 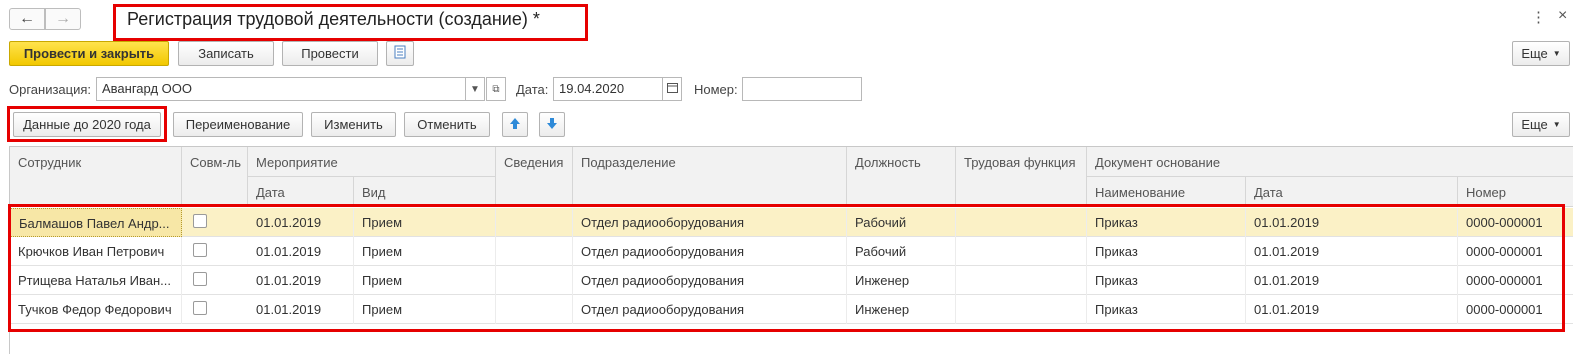 What do you see at coordinates (447, 124) in the screenshot?
I see `cancel-button: Отменить` at bounding box center [447, 124].